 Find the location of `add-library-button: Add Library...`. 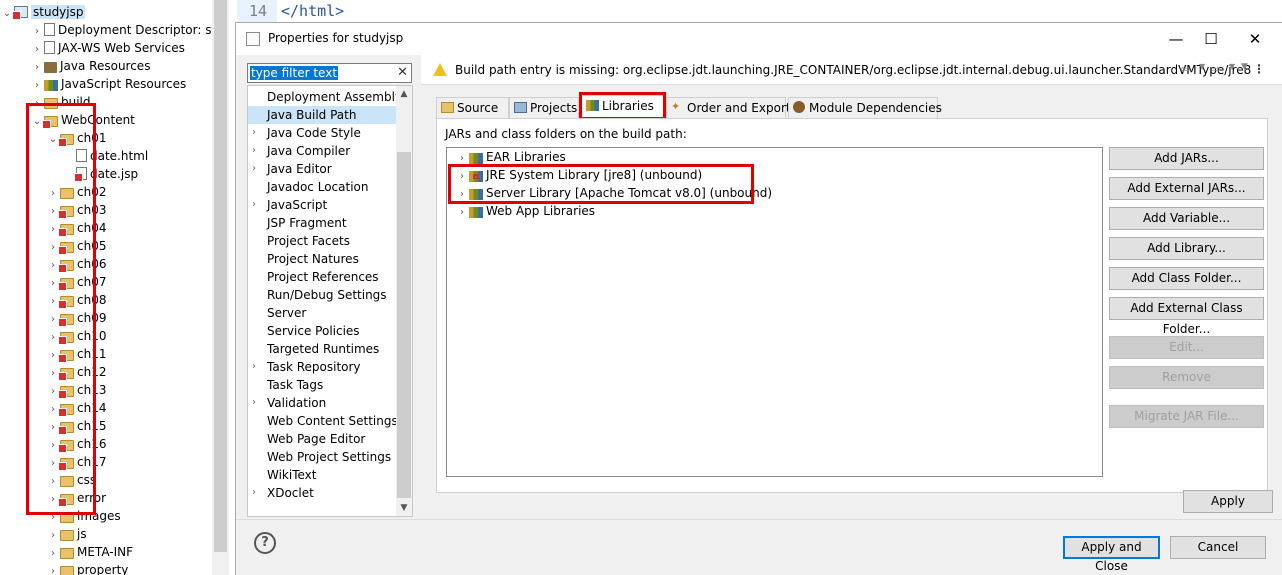

add-library-button: Add Library... is located at coordinates (1186, 248).